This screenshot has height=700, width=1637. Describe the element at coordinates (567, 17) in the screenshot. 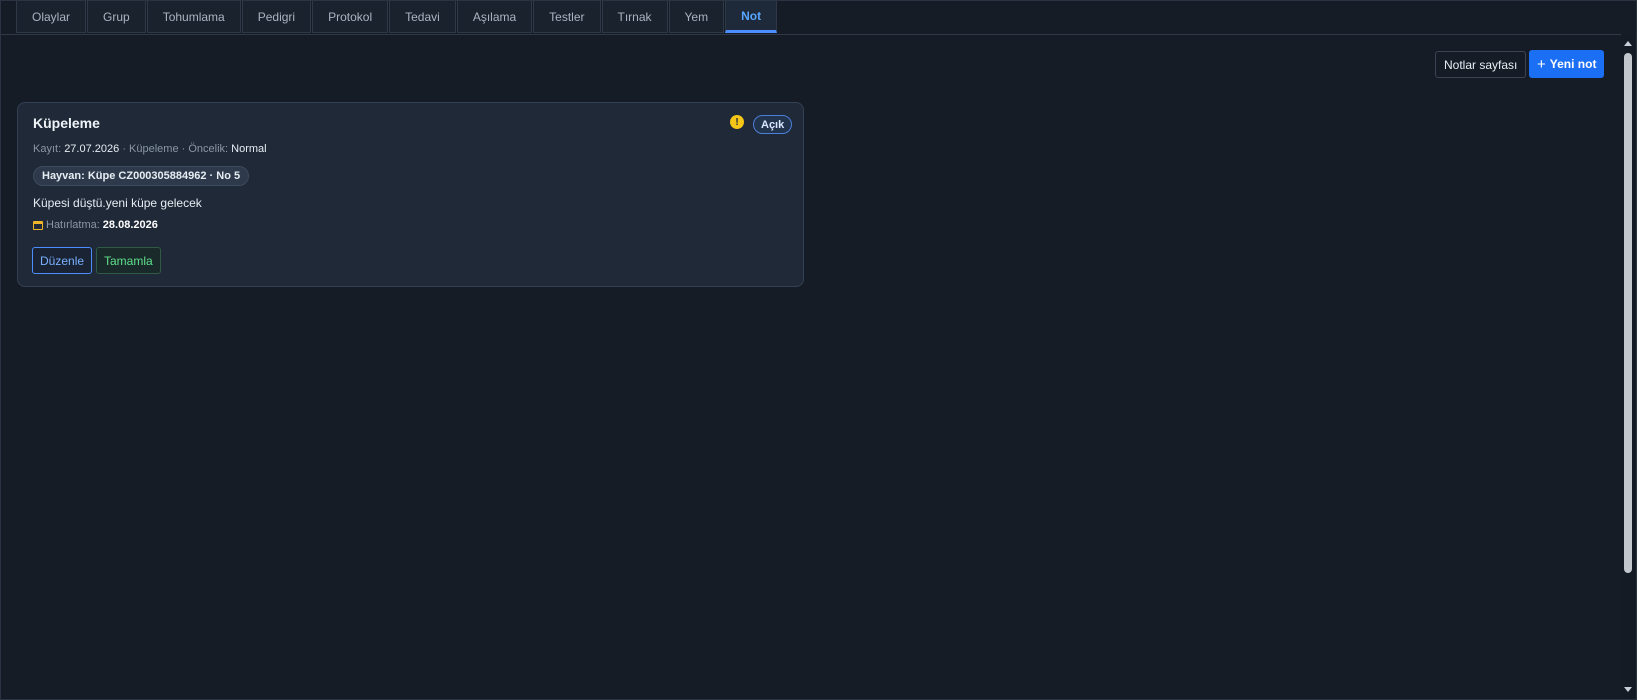

I see `tab-testler: Testler` at that location.